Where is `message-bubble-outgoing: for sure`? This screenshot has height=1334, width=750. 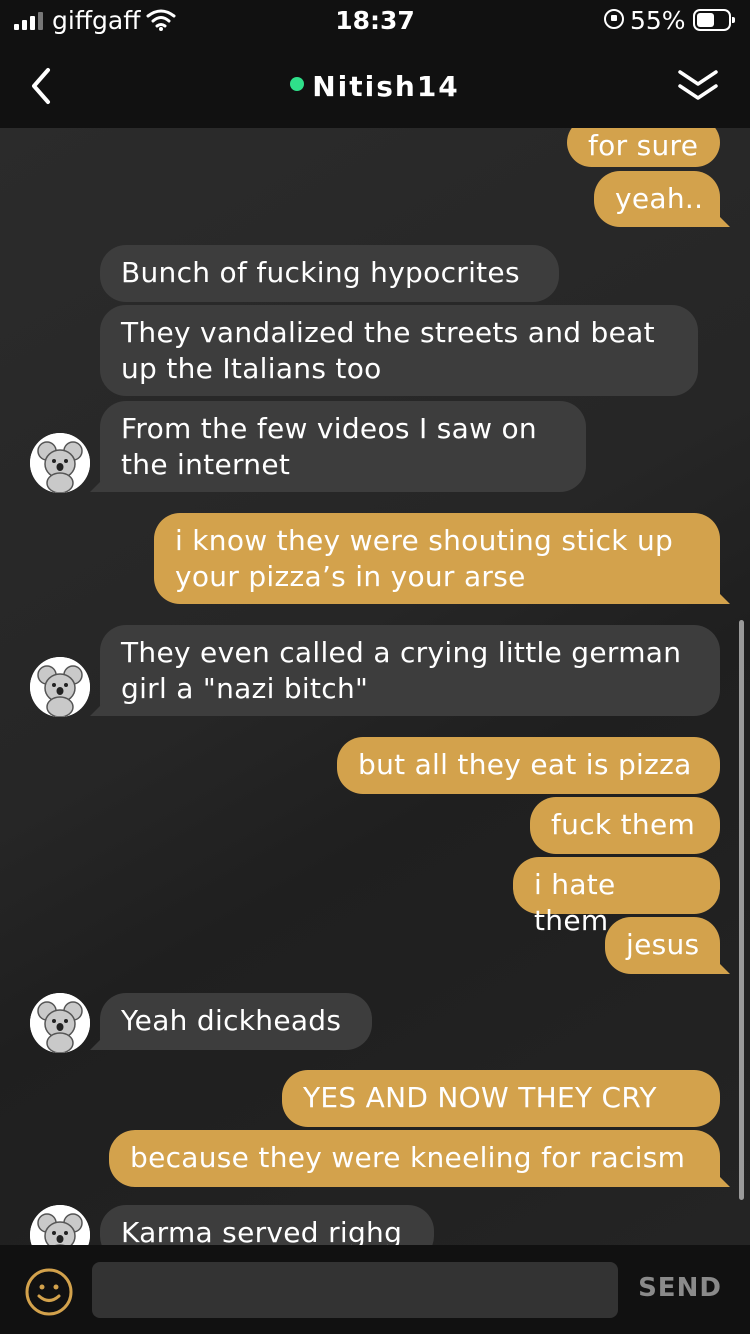 message-bubble-outgoing: for sure is located at coordinates (643, 147).